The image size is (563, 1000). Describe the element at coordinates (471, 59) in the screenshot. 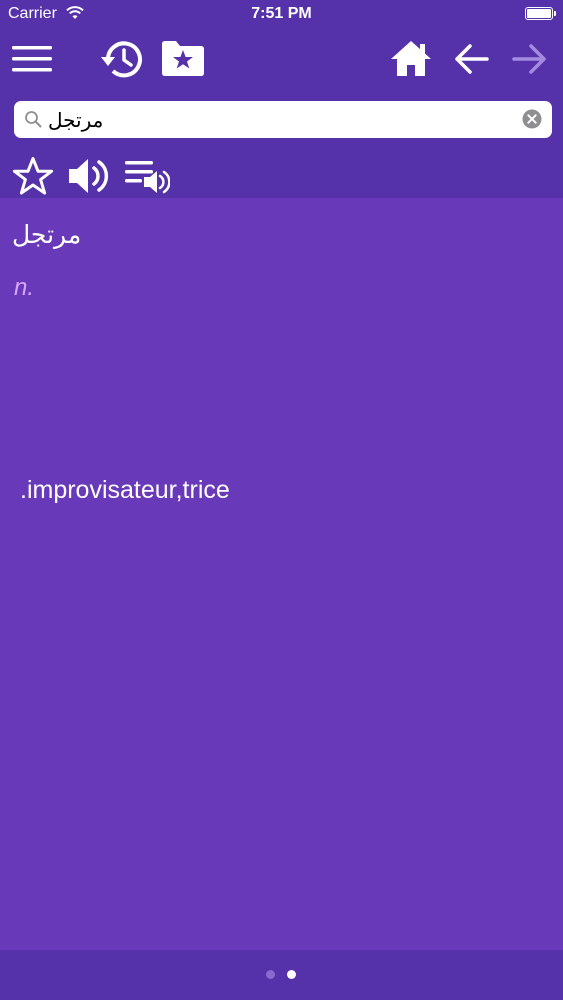

I see `back-arrow-icon` at that location.